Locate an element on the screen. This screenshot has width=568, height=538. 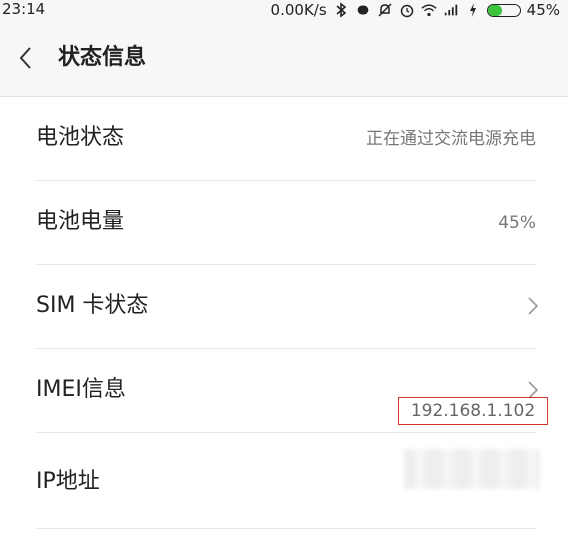
mute-icon is located at coordinates (385, 10).